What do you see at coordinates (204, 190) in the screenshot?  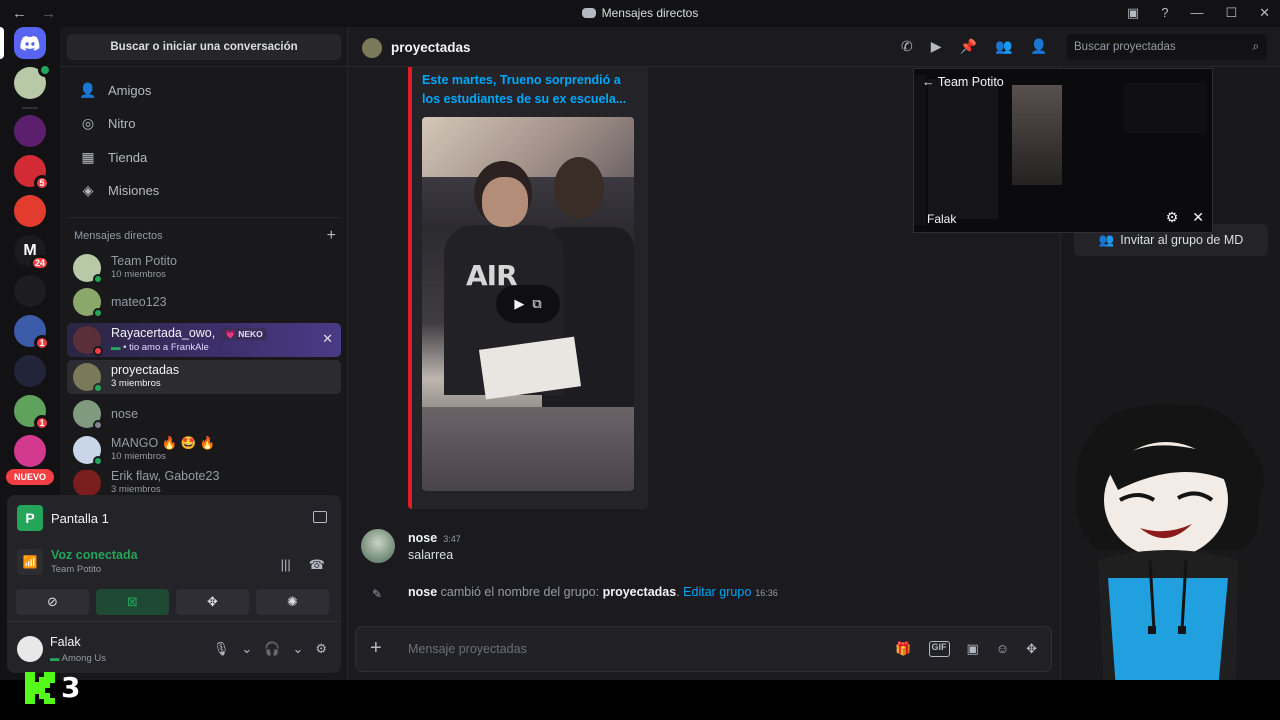 I see `nav-quests: ◈ Misiones` at bounding box center [204, 190].